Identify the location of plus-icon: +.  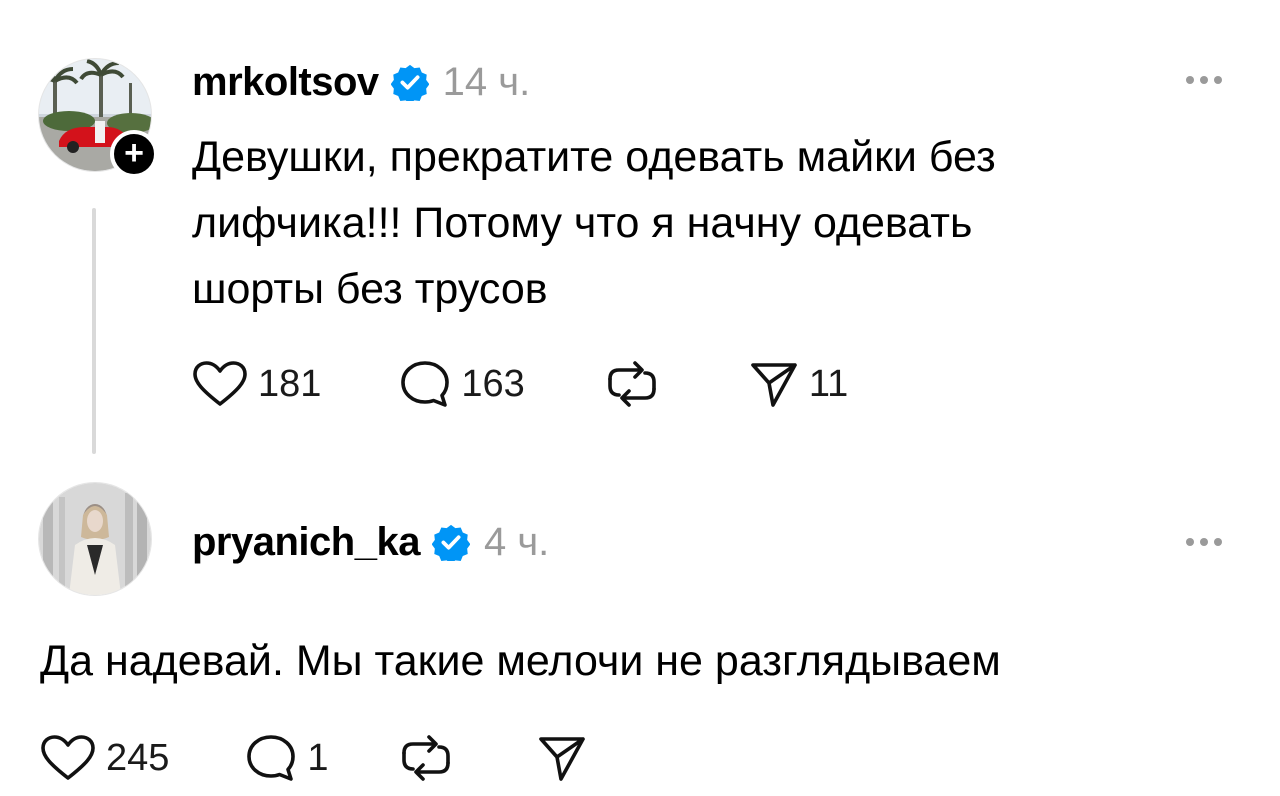
(134, 152).